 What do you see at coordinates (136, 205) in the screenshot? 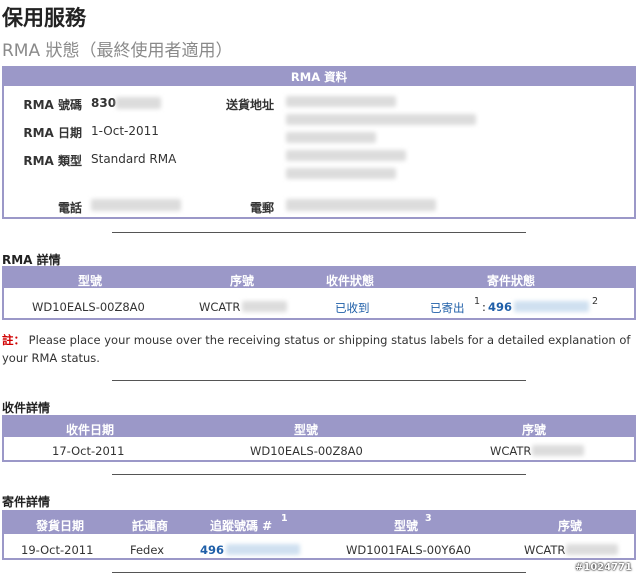
I see `redacted-phone` at bounding box center [136, 205].